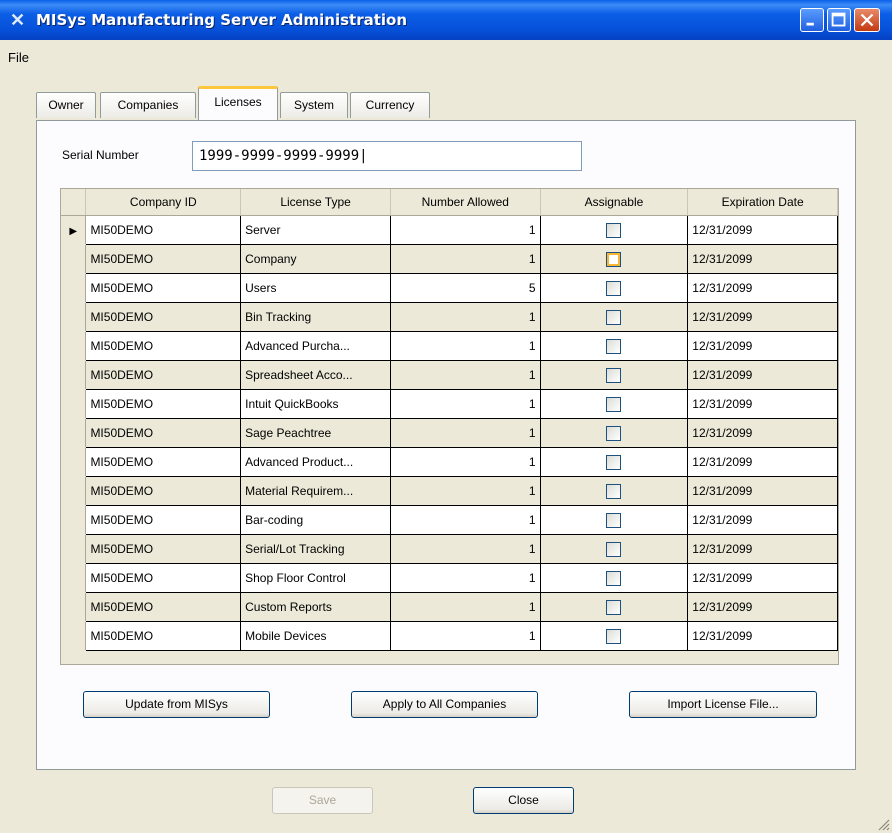 This screenshot has height=833, width=892. What do you see at coordinates (614, 202) in the screenshot?
I see `column-header-assignable: Assignable` at bounding box center [614, 202].